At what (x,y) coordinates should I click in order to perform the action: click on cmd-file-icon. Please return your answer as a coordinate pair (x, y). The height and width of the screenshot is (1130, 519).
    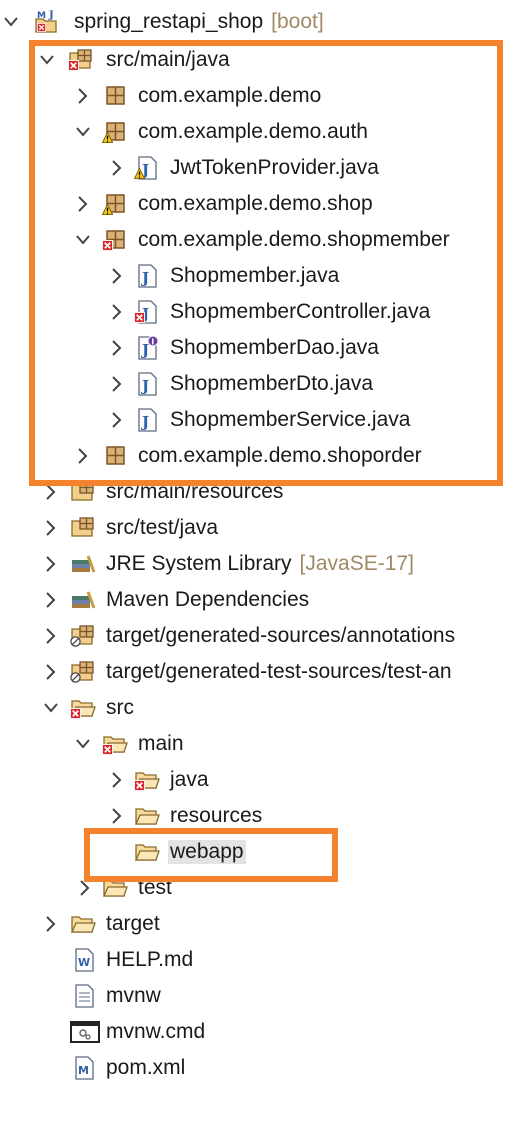
    Looking at the image, I should click on (85, 1032).